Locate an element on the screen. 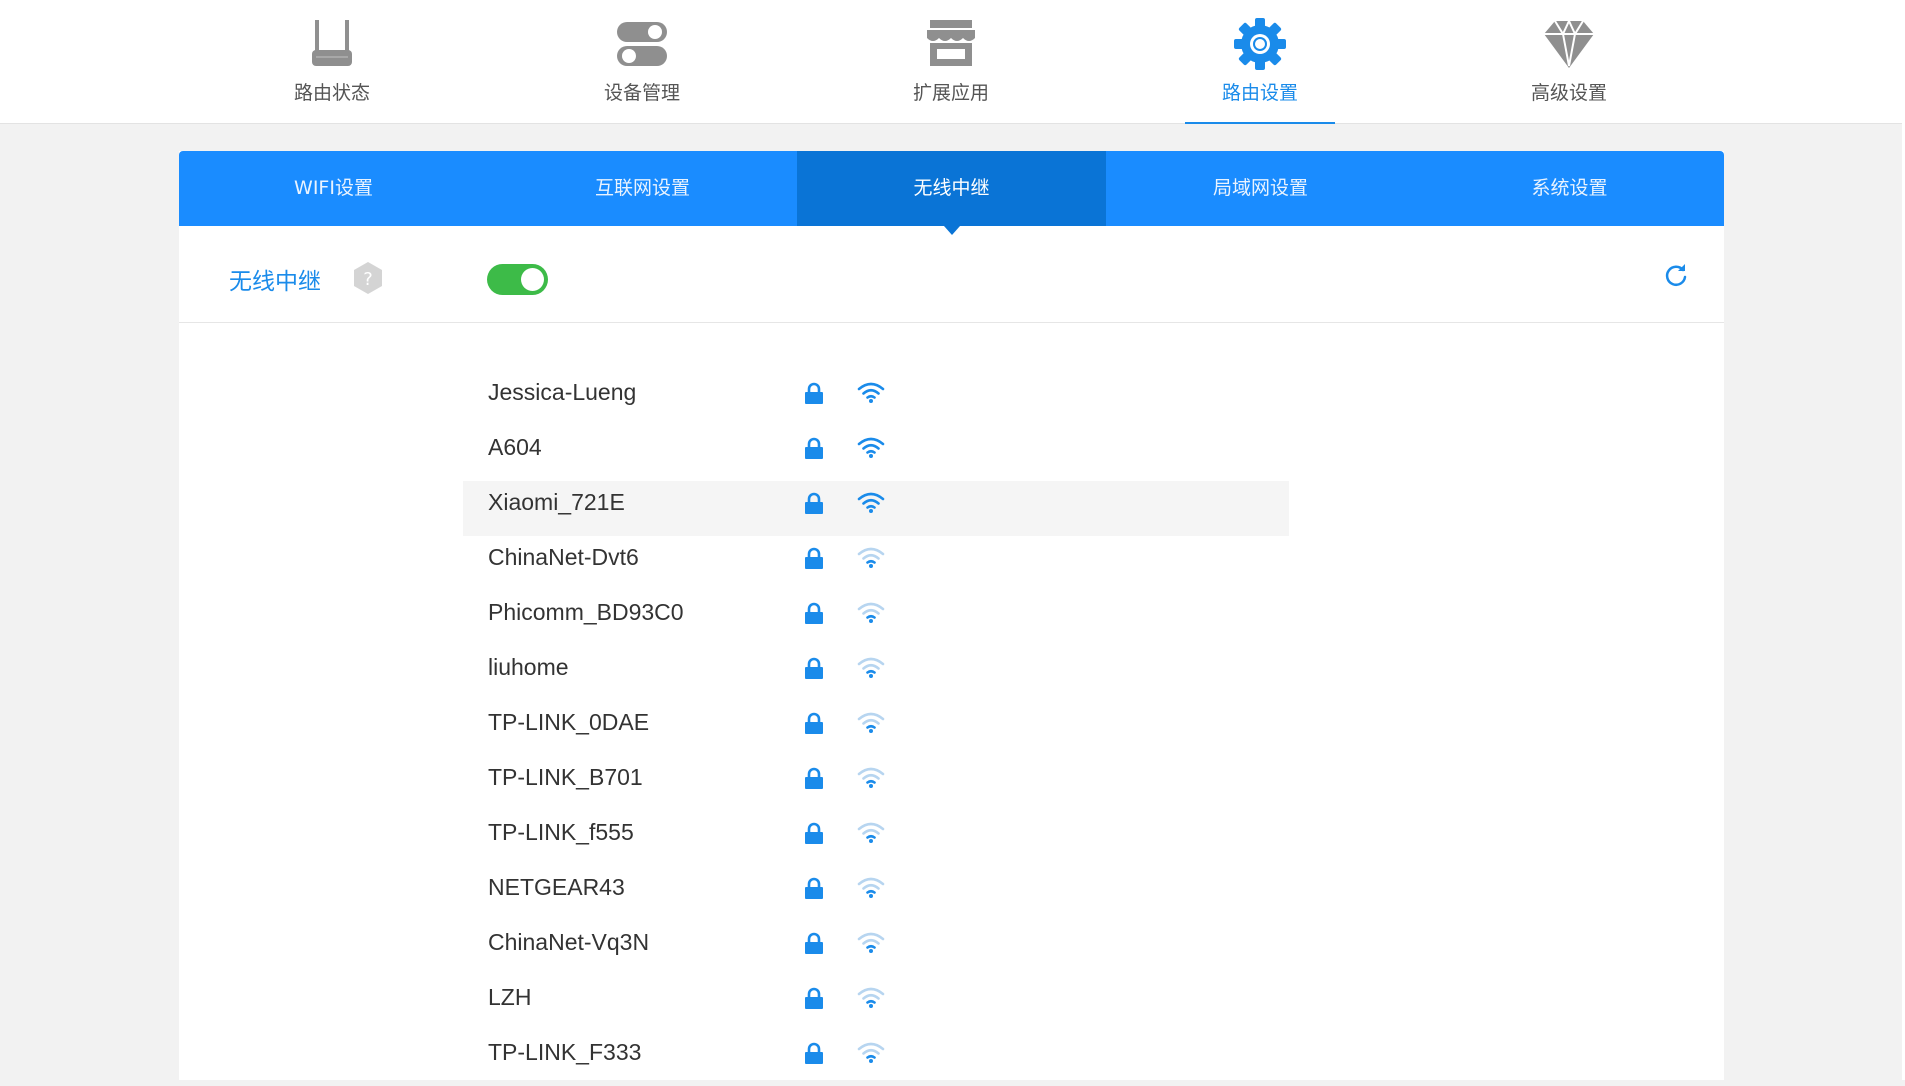  nav-item-extensions: 扩展应用 is located at coordinates (951, 62).